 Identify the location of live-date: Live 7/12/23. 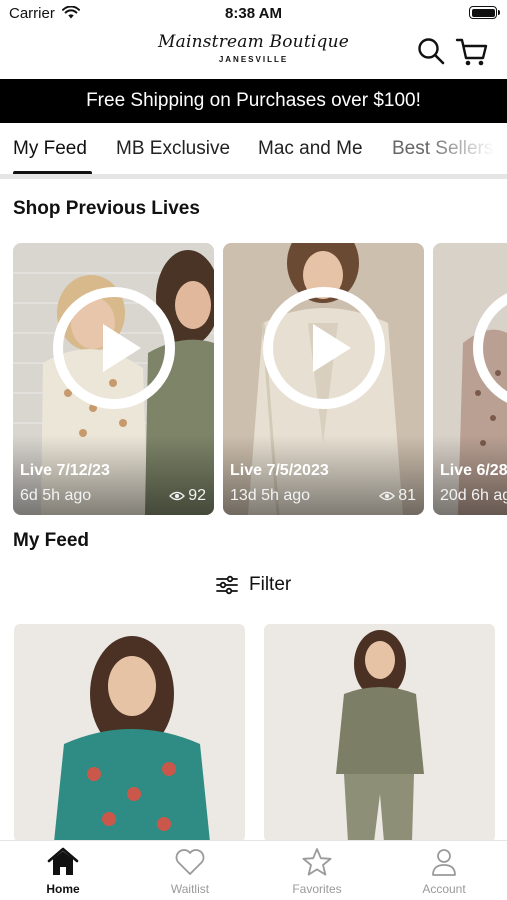
(65, 470).